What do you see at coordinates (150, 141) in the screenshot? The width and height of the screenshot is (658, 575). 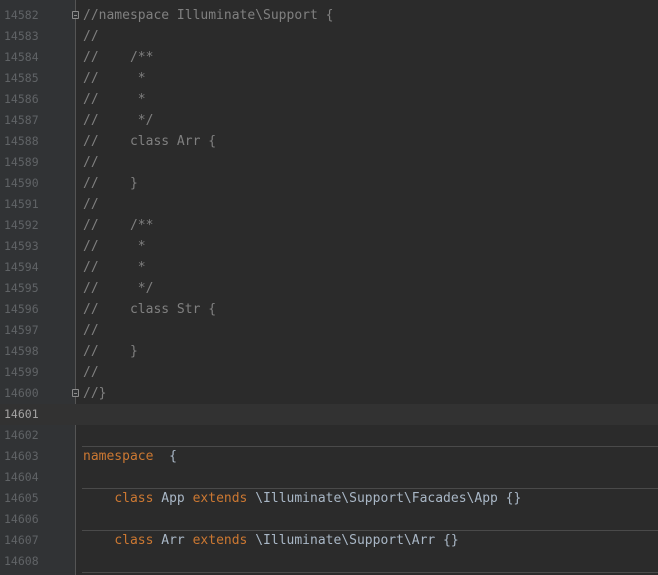 I see `comment-text: // class Arr {` at bounding box center [150, 141].